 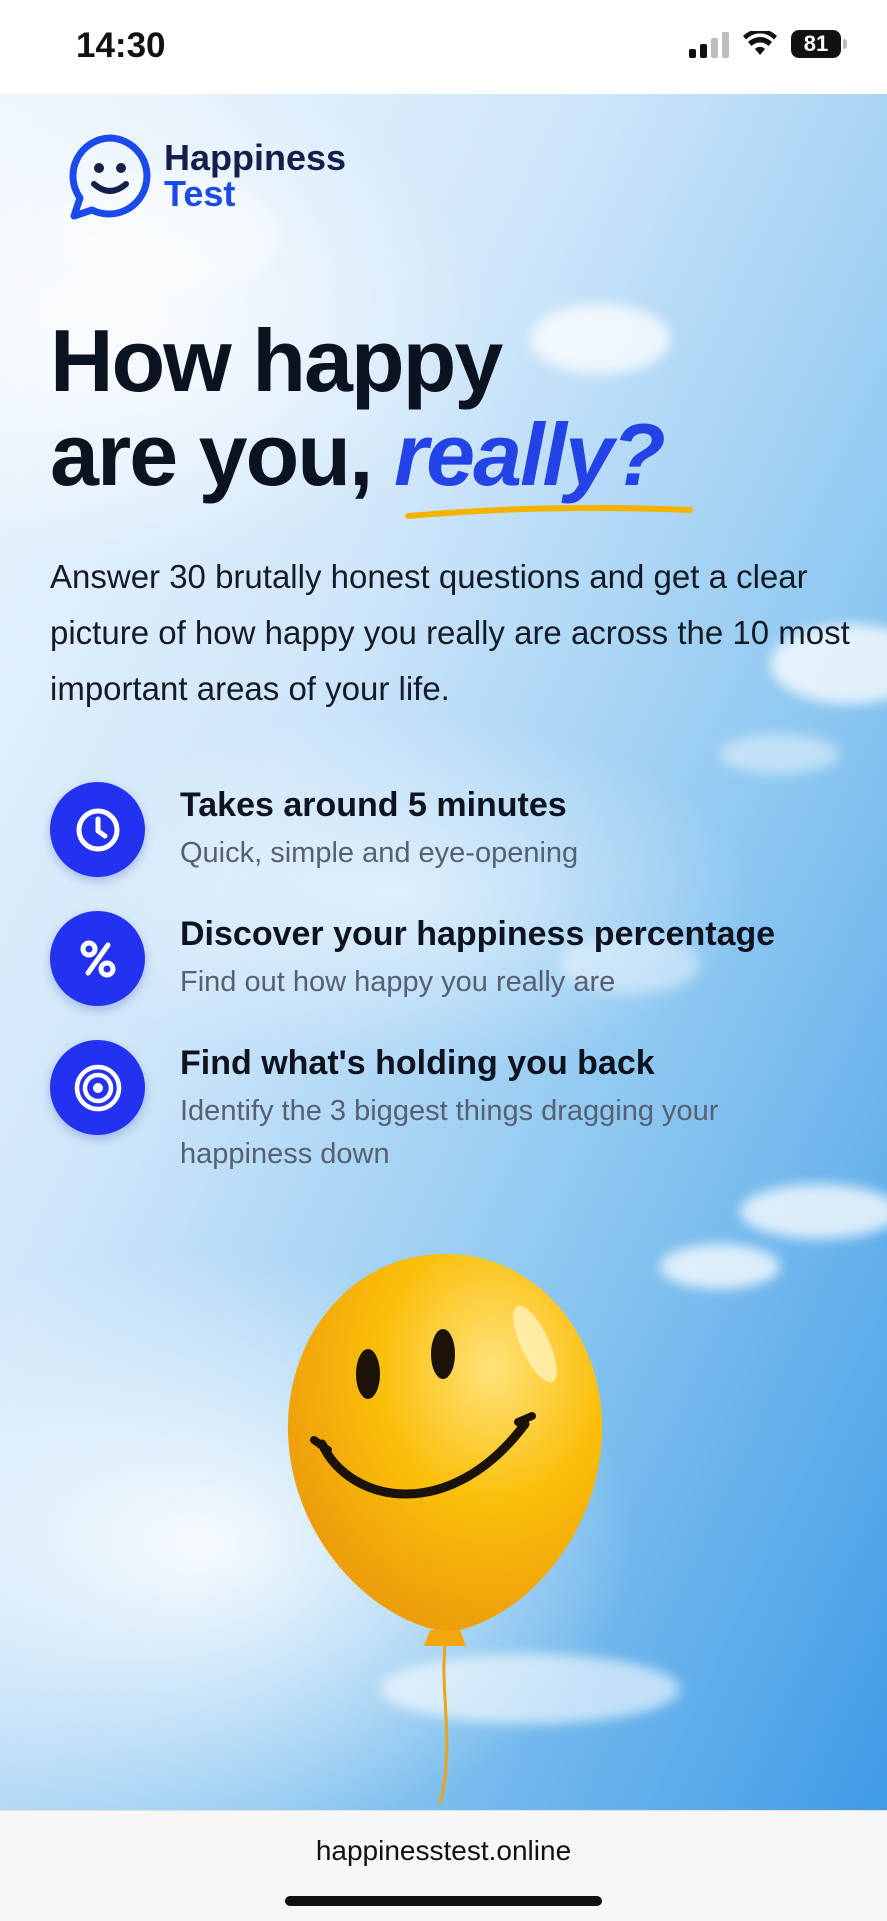 What do you see at coordinates (110, 177) in the screenshot?
I see `smiley-chat-icon` at bounding box center [110, 177].